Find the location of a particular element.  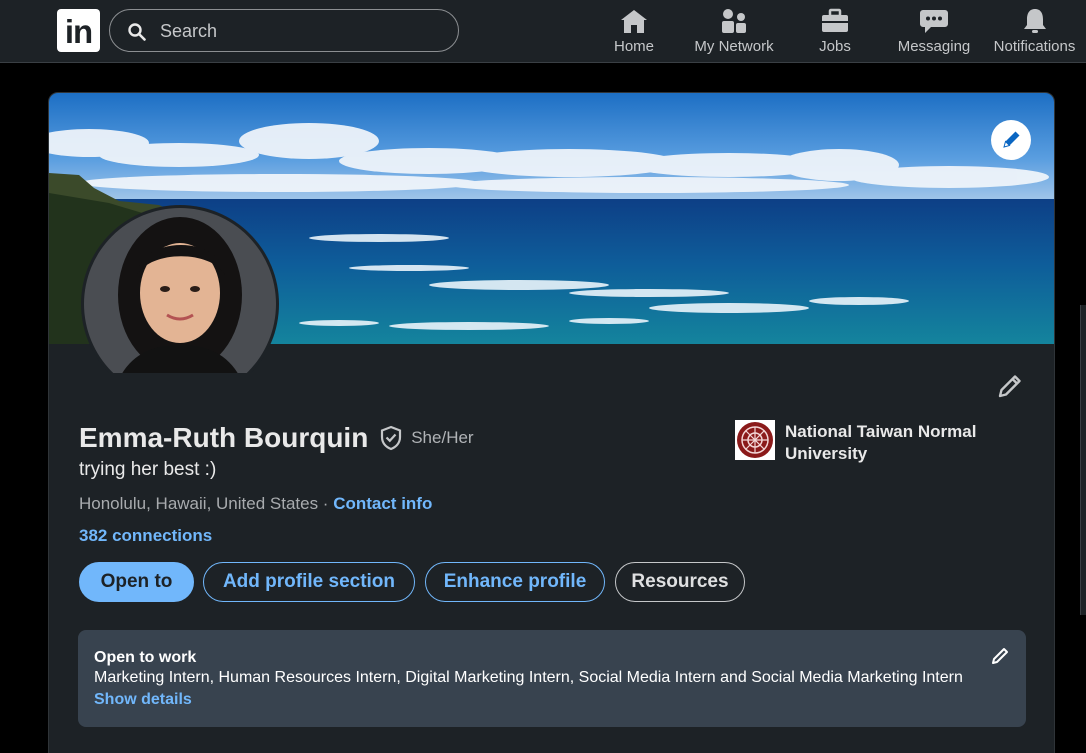

nav-label: Jobs is located at coordinates (835, 46).